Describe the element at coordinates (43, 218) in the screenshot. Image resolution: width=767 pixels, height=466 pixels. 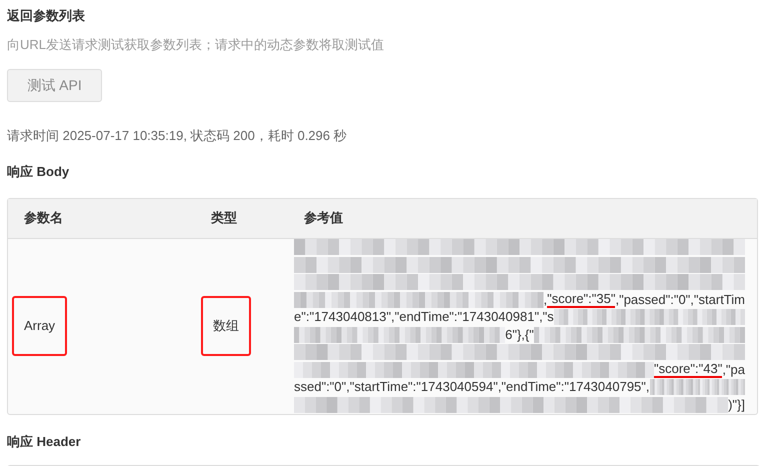
I see `column-header: 参数名` at that location.